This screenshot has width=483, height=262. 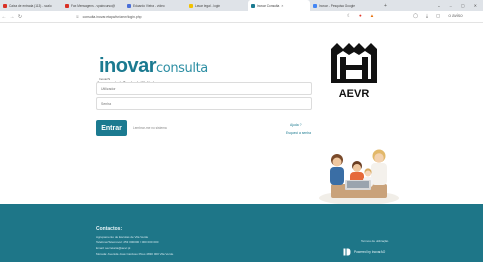 I want to click on reload-icon: ↻, so click(x=20, y=17).